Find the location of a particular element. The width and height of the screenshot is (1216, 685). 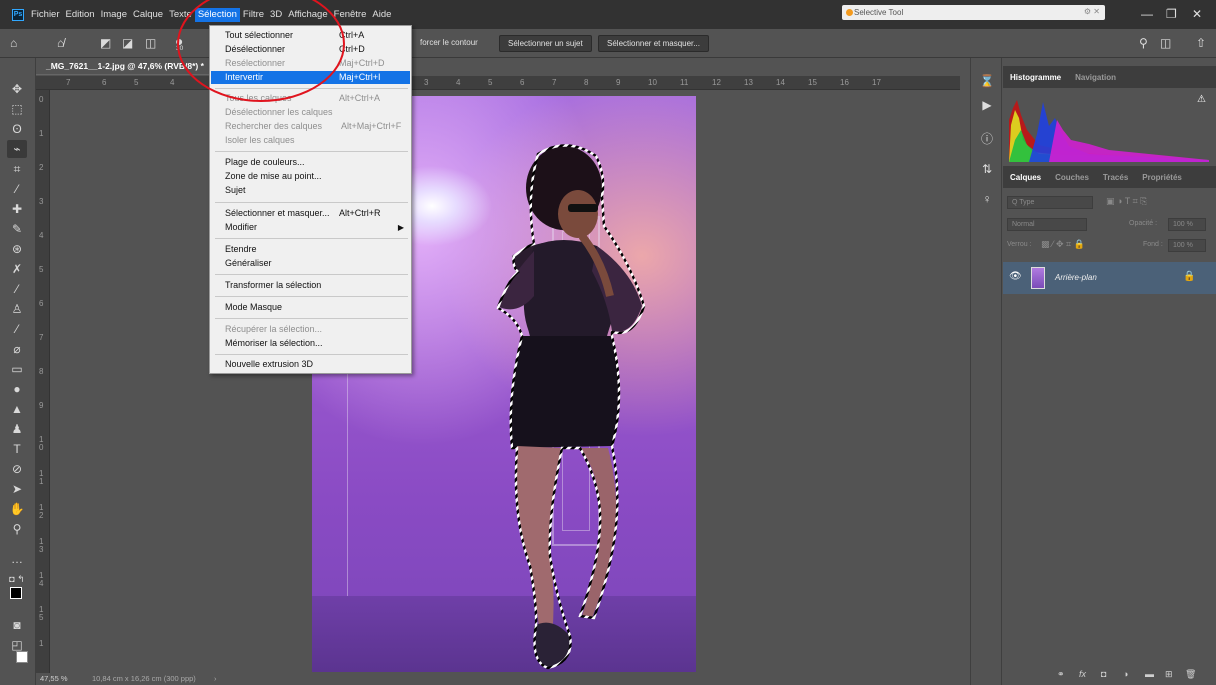

zoom-value: 47,55 % is located at coordinates (54, 679).